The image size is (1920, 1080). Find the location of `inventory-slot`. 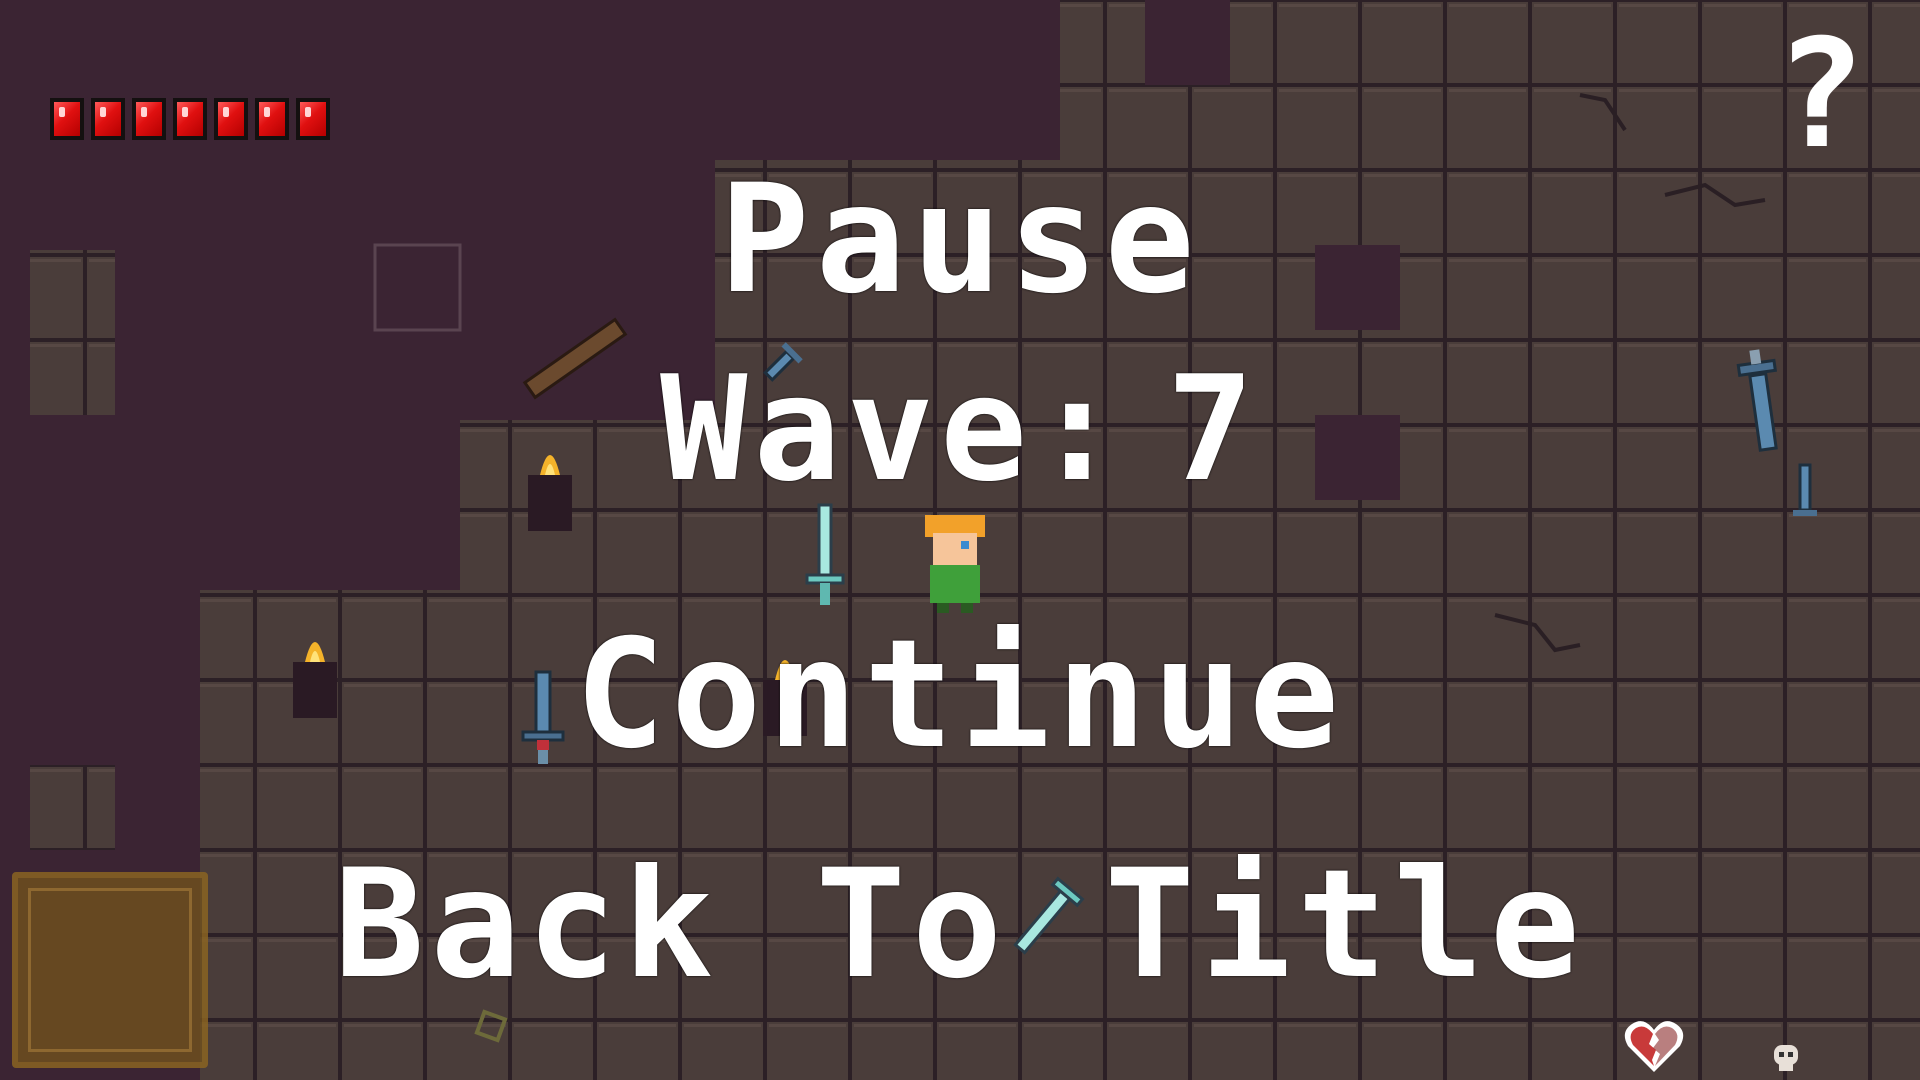

inventory-slot is located at coordinates (110, 970).